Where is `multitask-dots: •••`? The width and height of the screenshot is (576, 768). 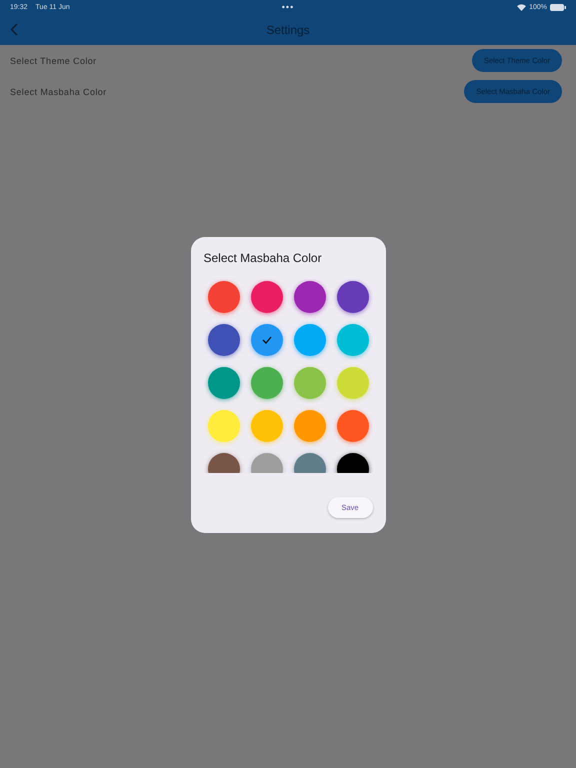 multitask-dots: ••• is located at coordinates (288, 7).